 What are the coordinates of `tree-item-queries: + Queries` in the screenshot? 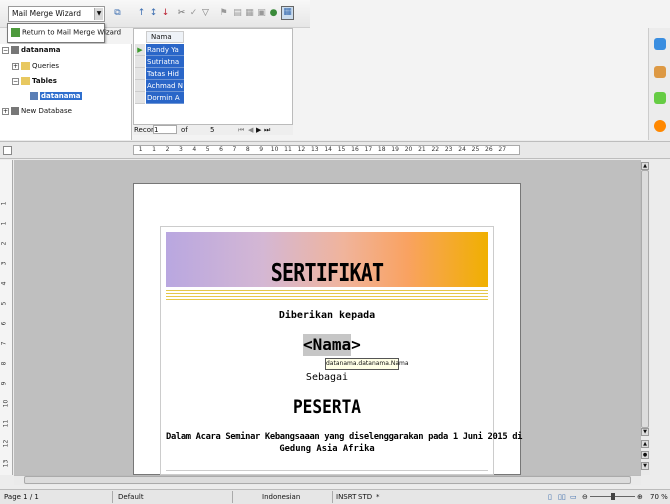 It's located at (35, 66).